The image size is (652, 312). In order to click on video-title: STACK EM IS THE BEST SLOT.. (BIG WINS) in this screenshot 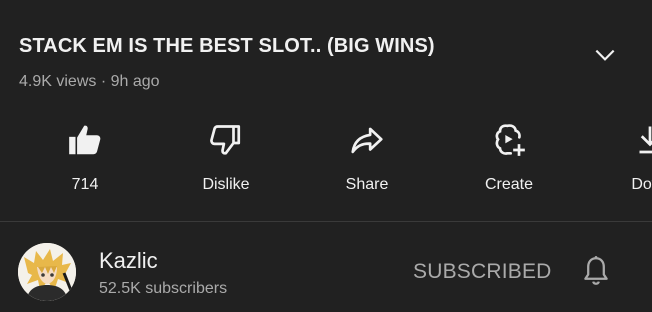, I will do `click(227, 46)`.